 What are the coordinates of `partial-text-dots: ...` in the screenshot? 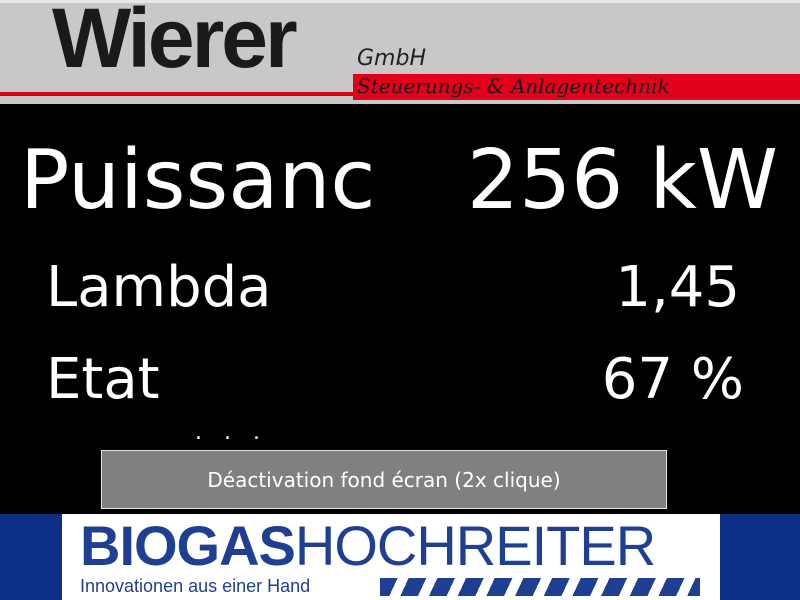 It's located at (238, 432).